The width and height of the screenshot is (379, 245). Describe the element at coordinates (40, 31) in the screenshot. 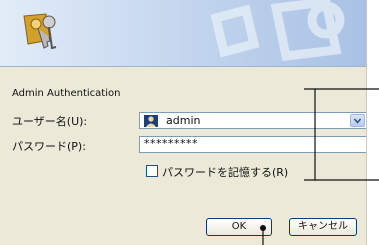

I see `keys-icon` at that location.